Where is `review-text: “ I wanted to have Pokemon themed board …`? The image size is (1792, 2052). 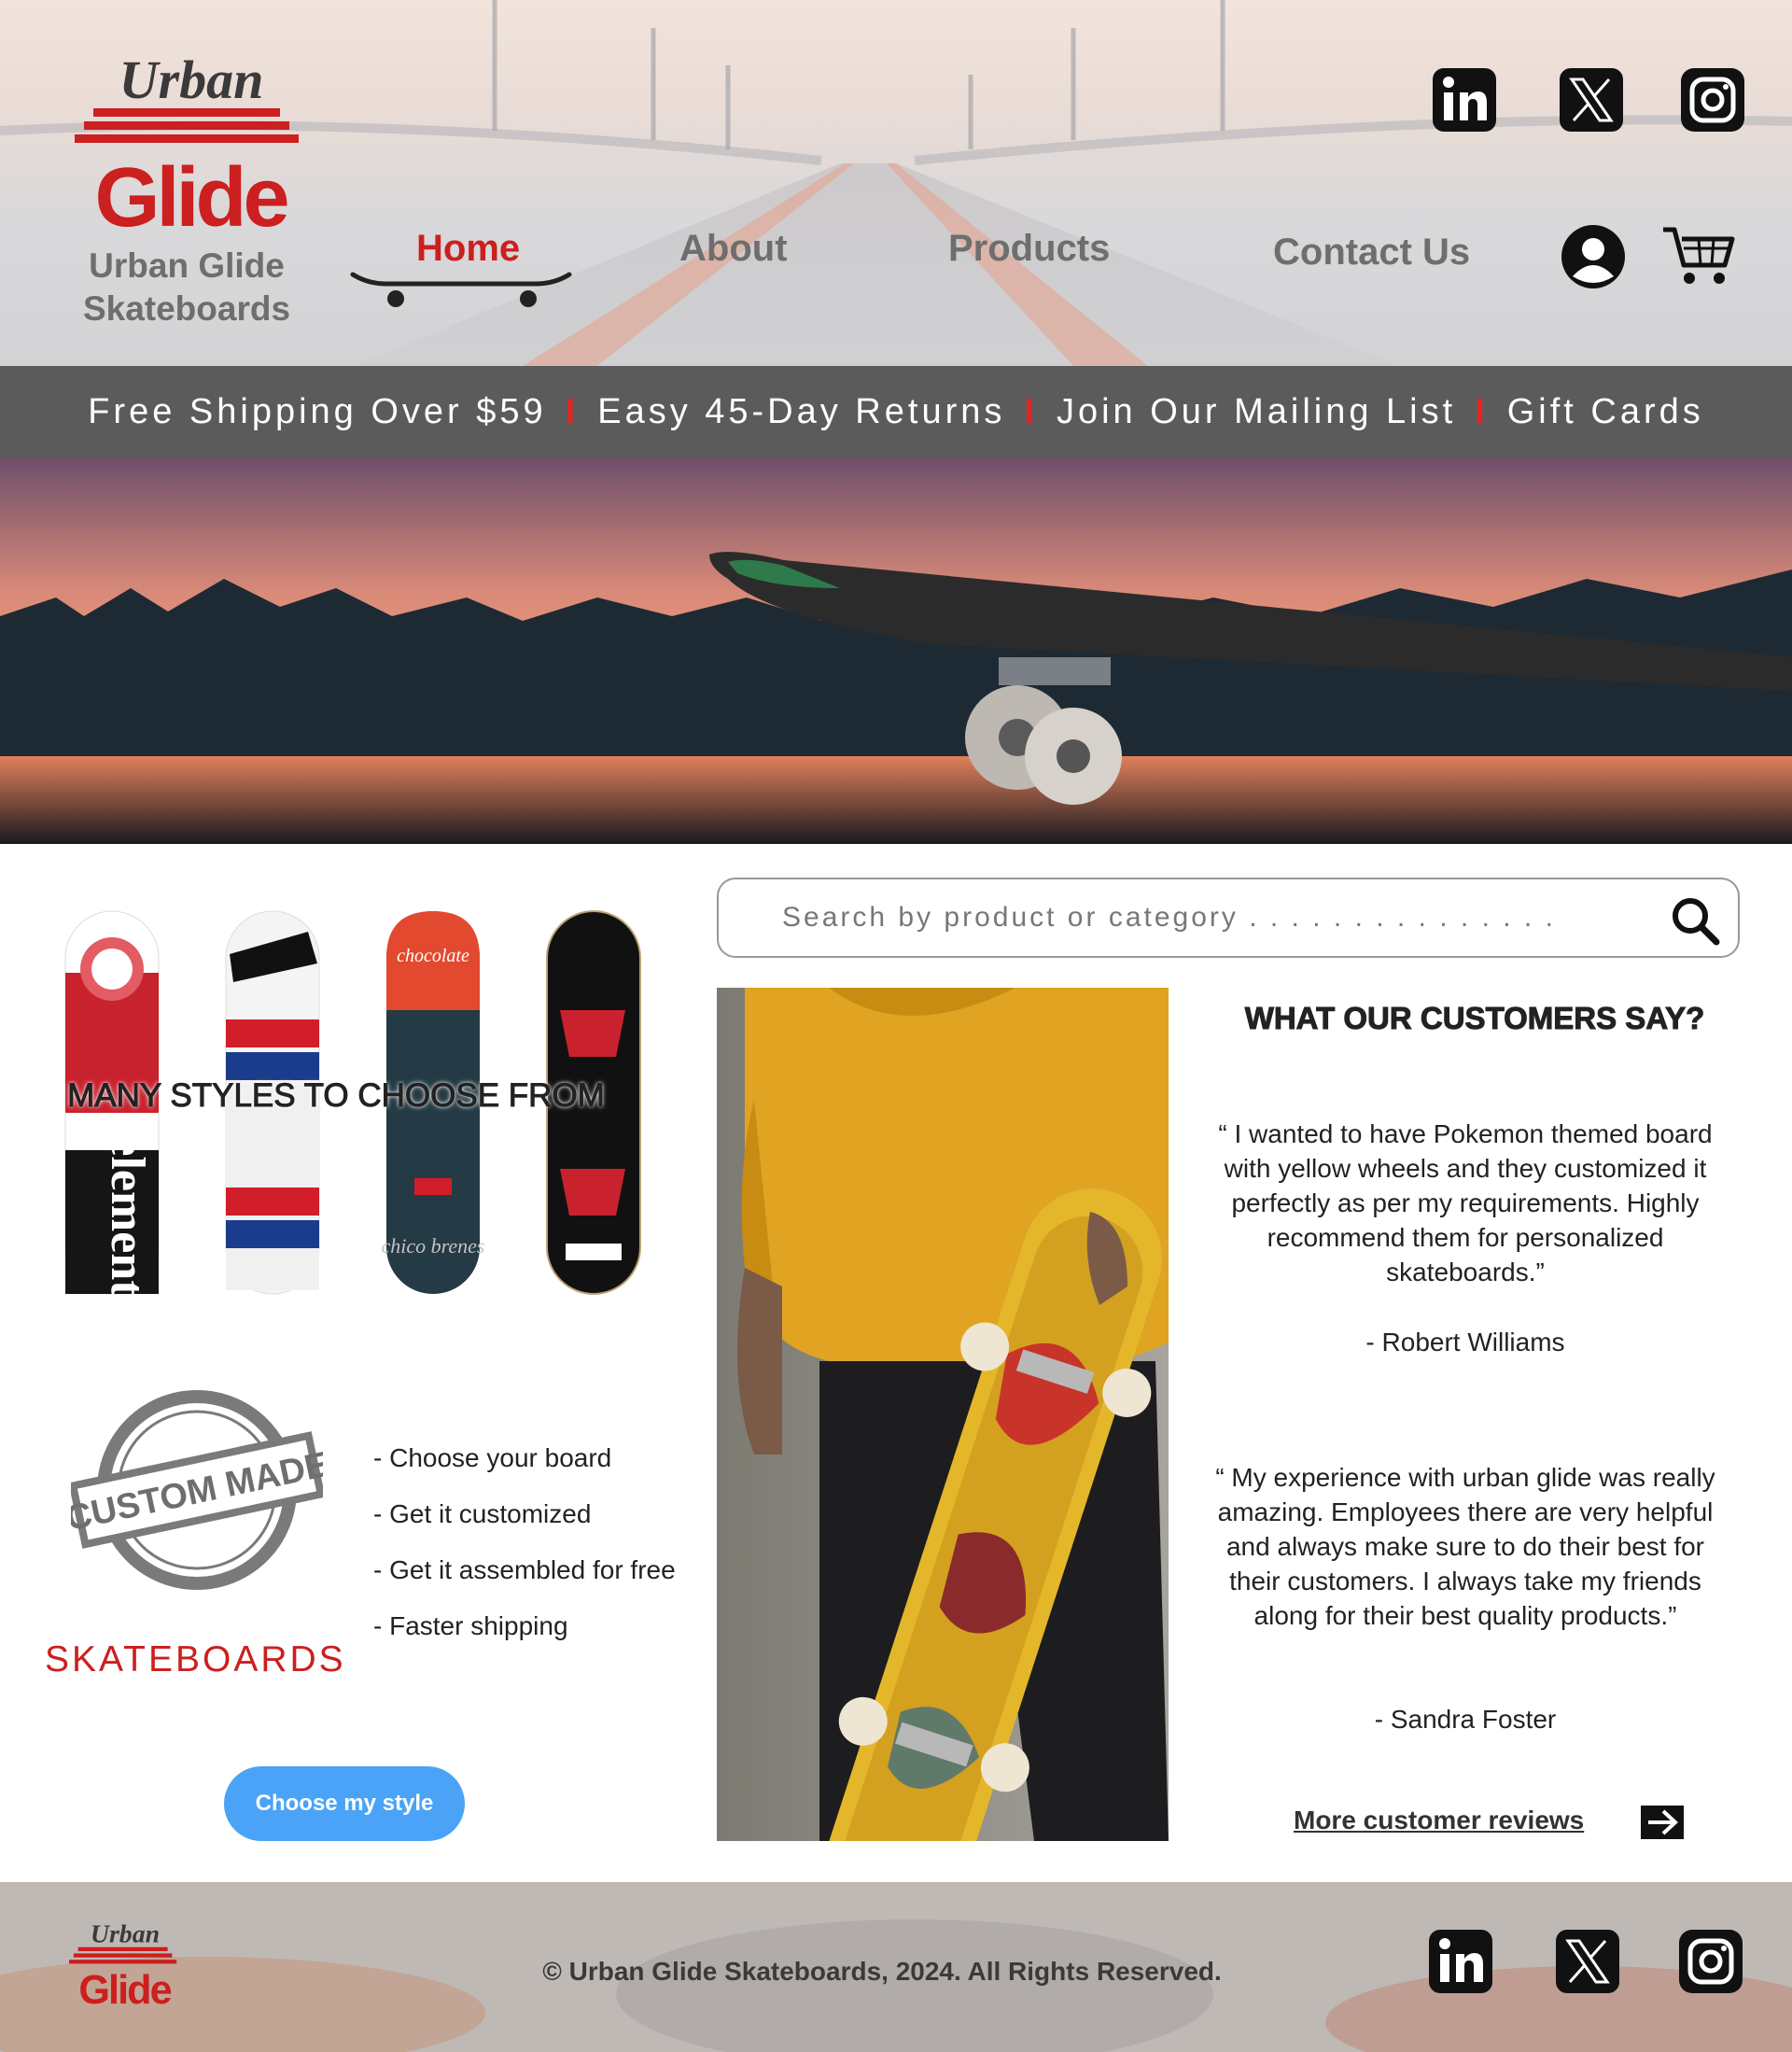 review-text: “ I wanted to have Pokemon themed board … is located at coordinates (1465, 1203).